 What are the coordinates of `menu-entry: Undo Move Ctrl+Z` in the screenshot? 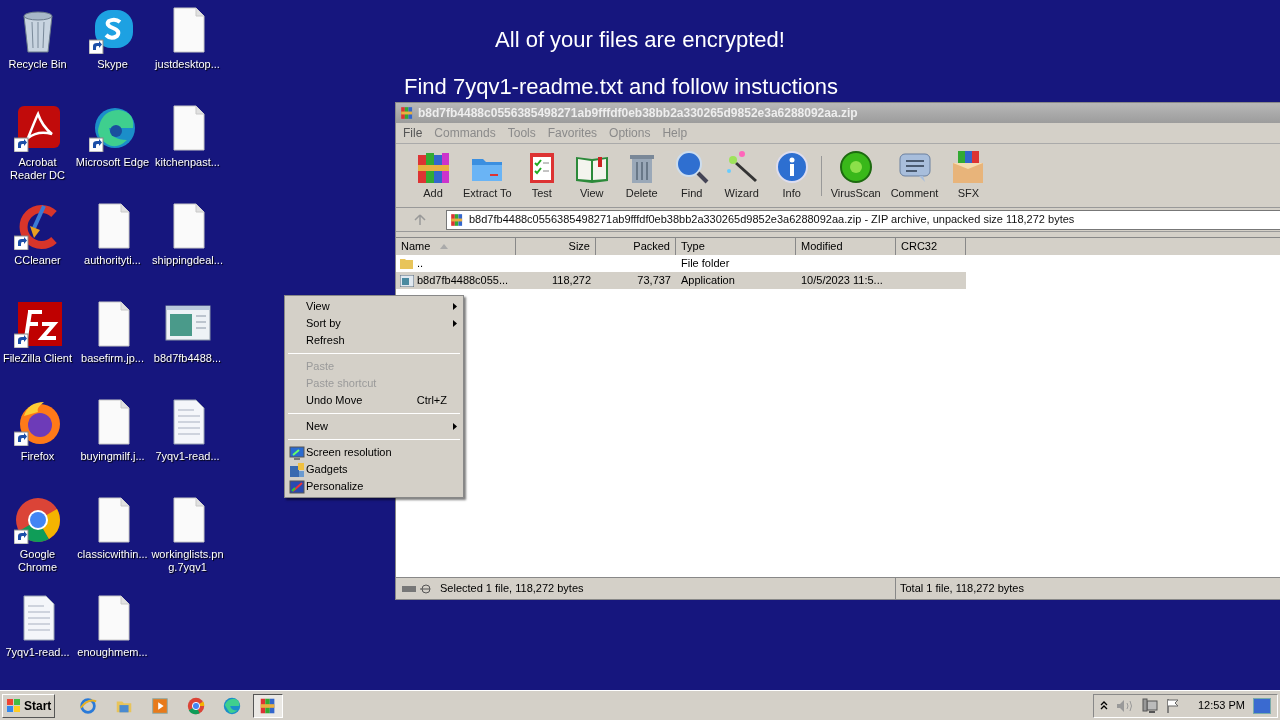 It's located at (374, 400).